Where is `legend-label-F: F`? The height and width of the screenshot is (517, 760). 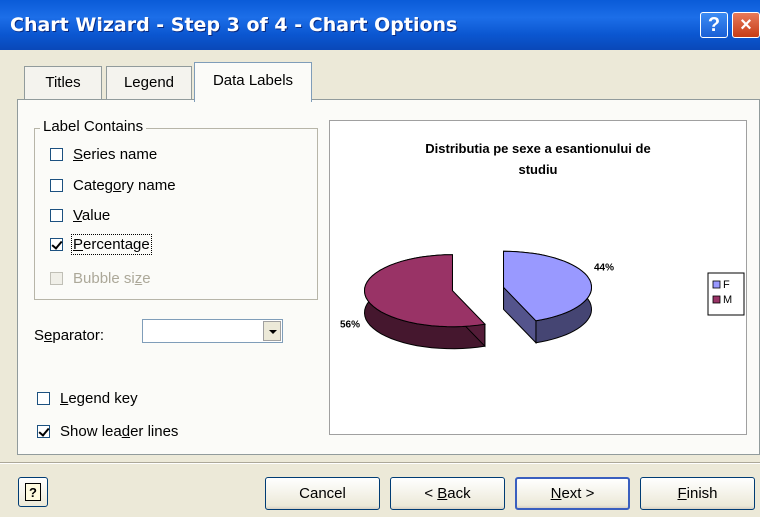 legend-label-F: F is located at coordinates (726, 285).